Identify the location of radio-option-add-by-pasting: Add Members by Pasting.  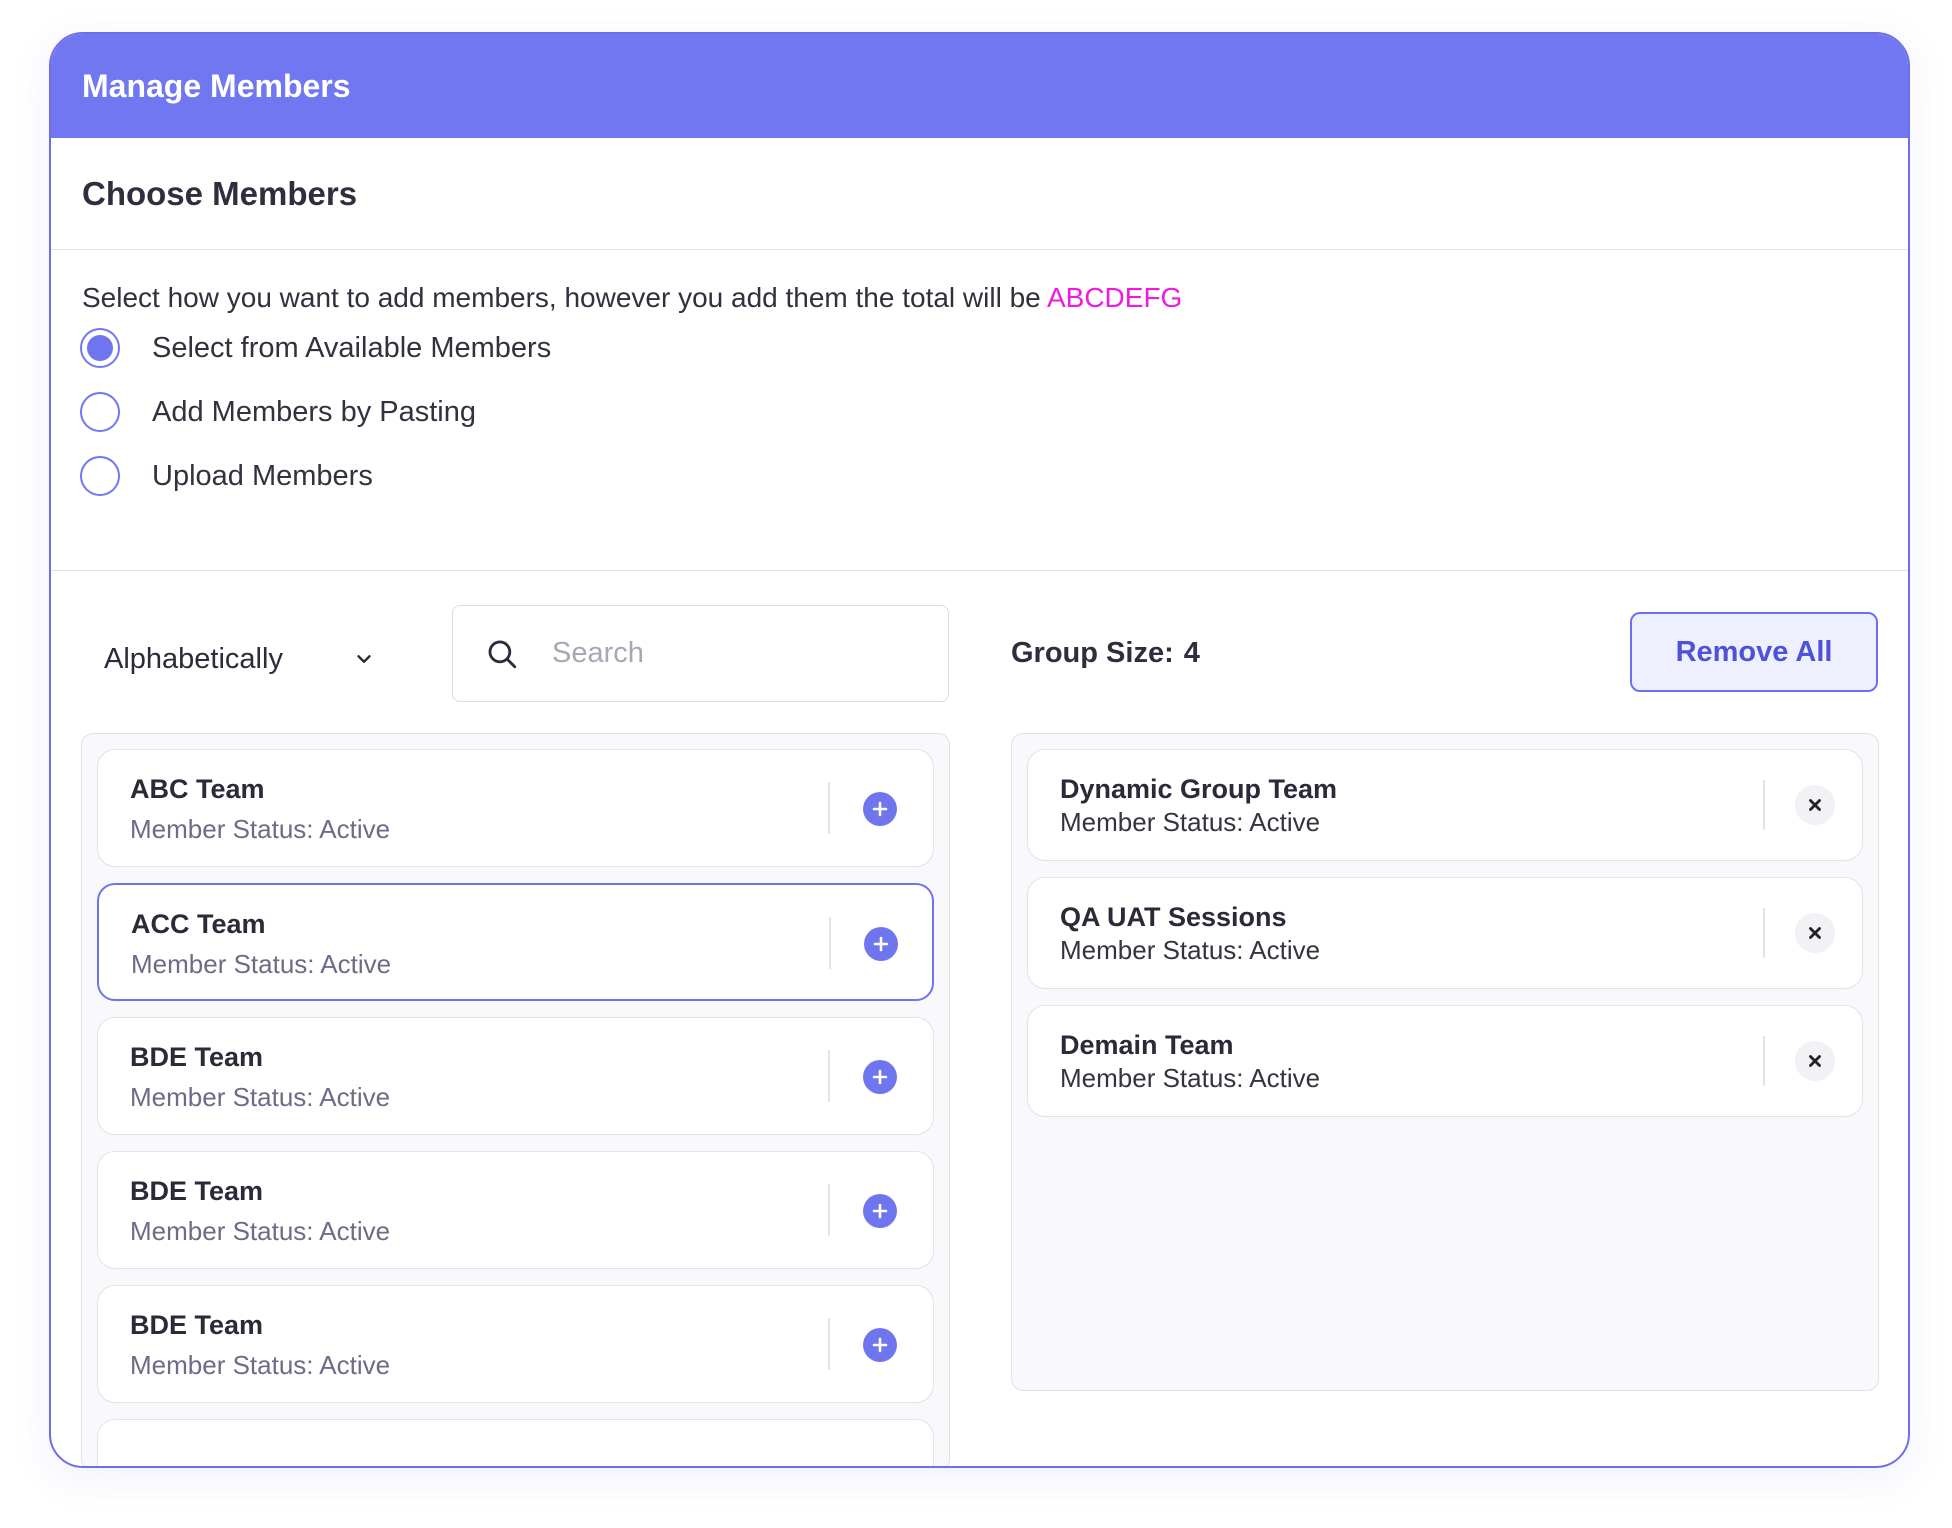
(278, 412).